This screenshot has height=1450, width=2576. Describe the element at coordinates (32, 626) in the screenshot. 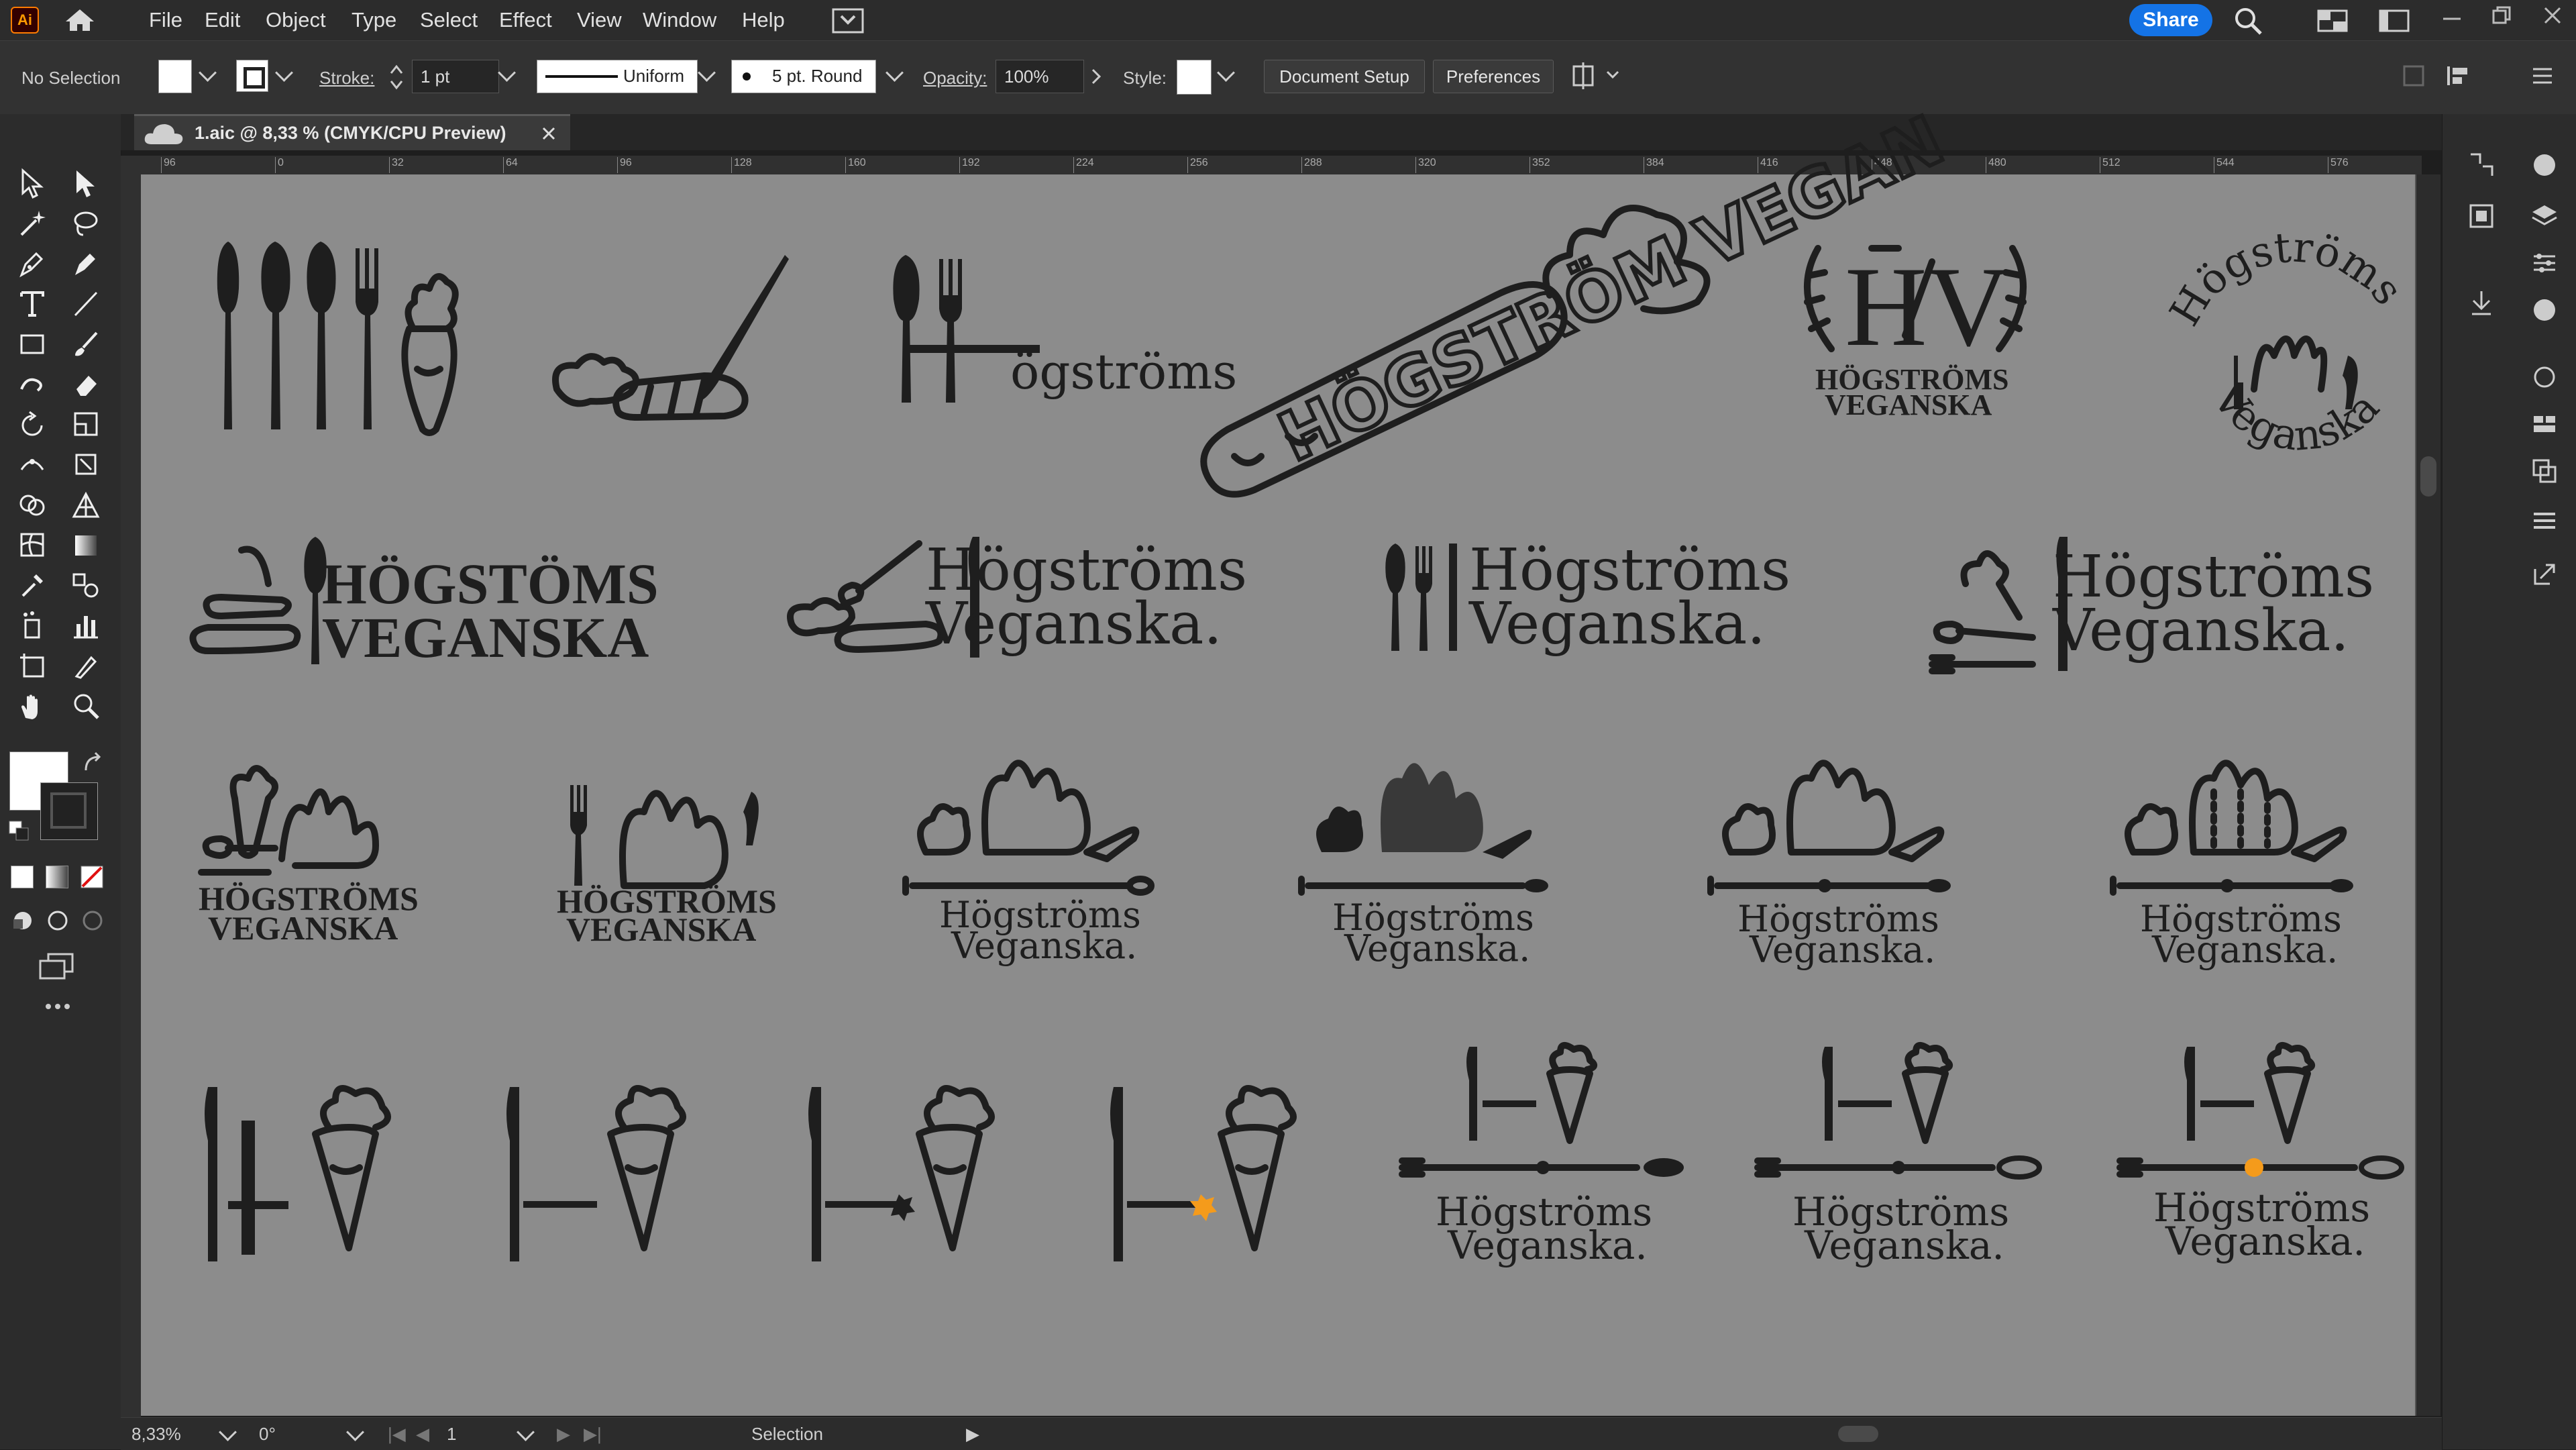

I see `symbol-sprayer-tool-icon` at that location.